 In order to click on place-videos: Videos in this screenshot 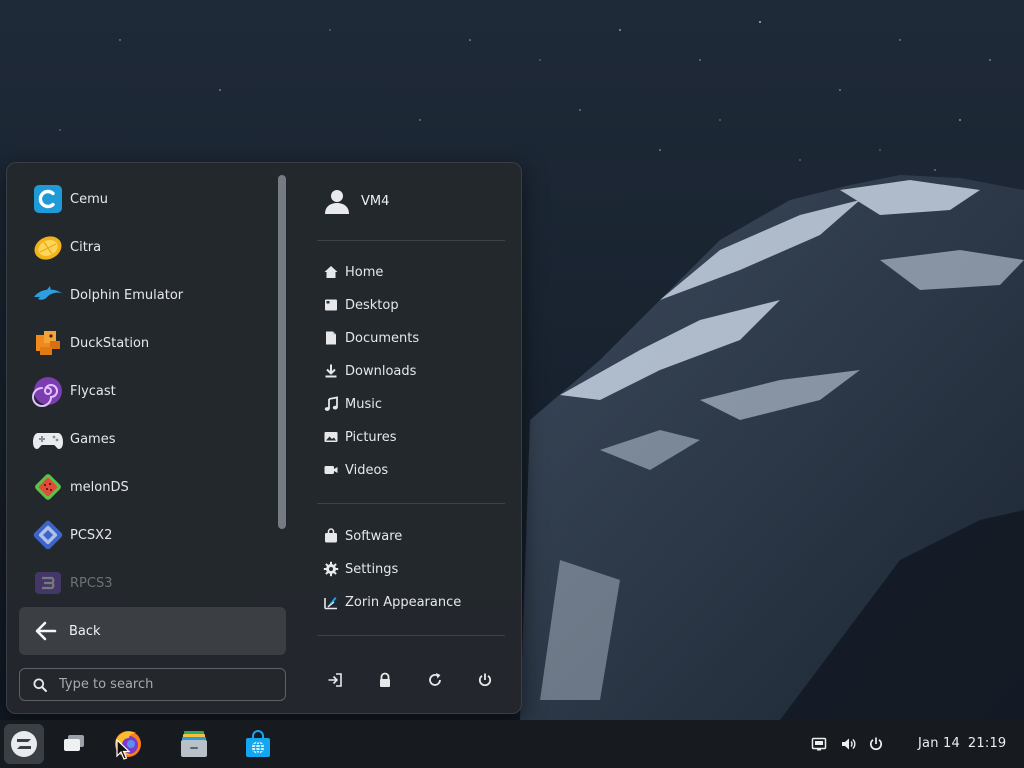, I will do `click(355, 470)`.